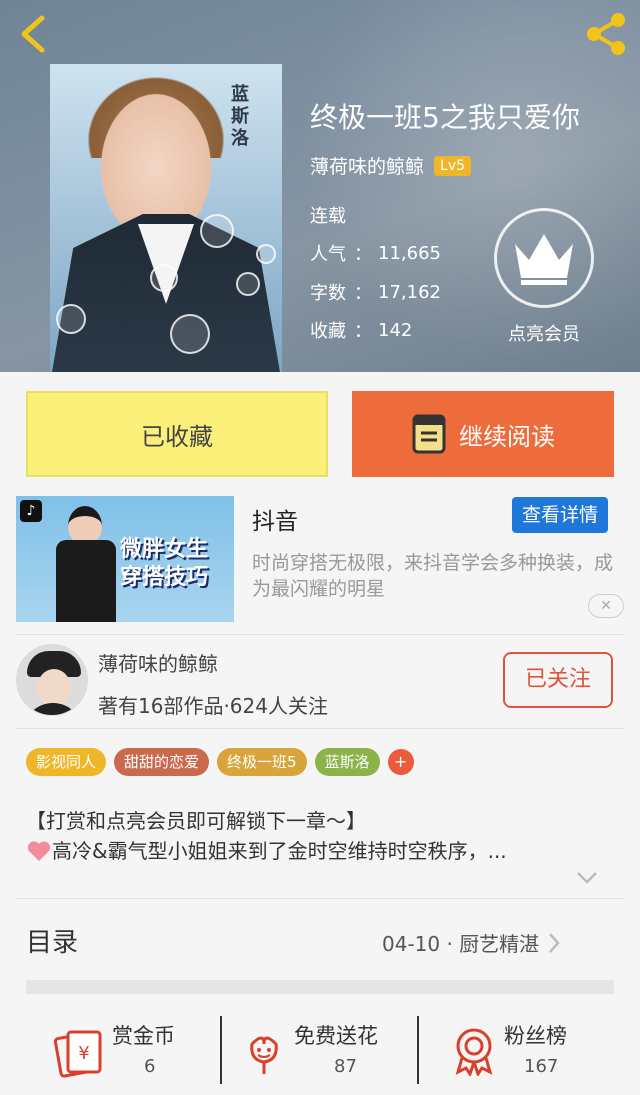 The width and height of the screenshot is (640, 1095). I want to click on fan-count: 167, so click(541, 1066).